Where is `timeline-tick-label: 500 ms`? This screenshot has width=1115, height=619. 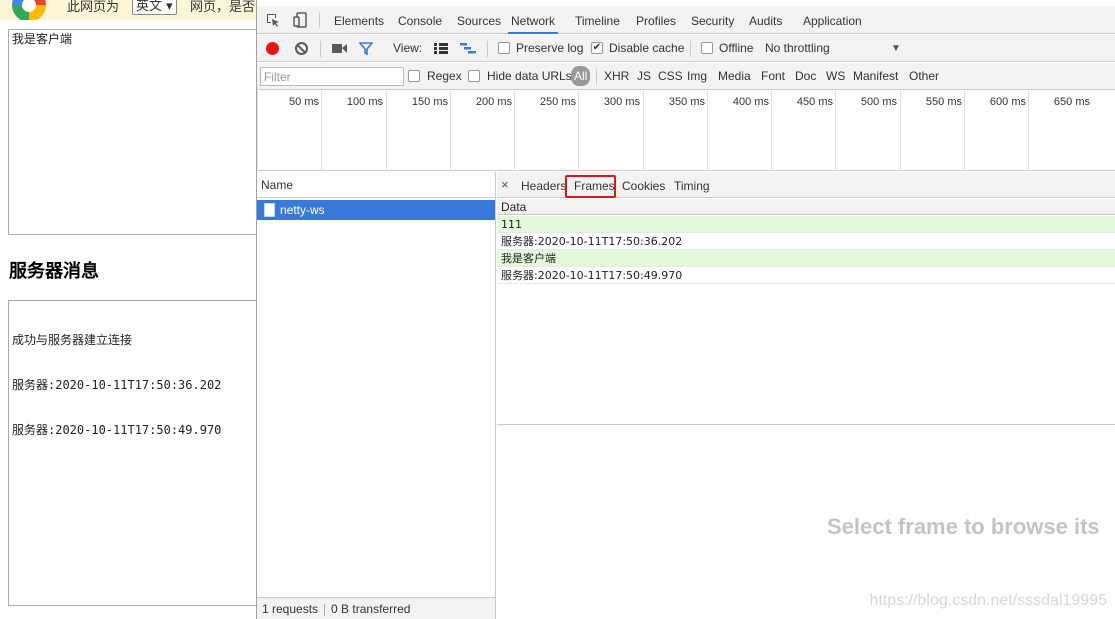 timeline-tick-label: 500 ms is located at coordinates (878, 102).